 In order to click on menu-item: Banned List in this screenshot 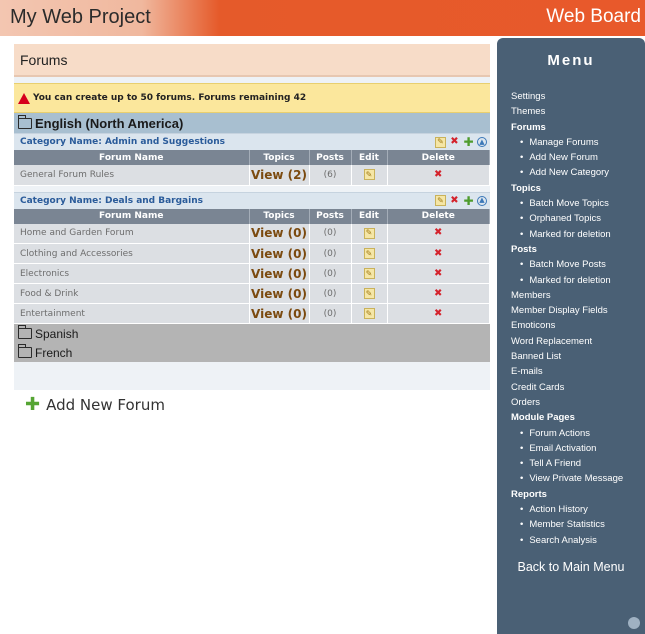, I will do `click(578, 356)`.